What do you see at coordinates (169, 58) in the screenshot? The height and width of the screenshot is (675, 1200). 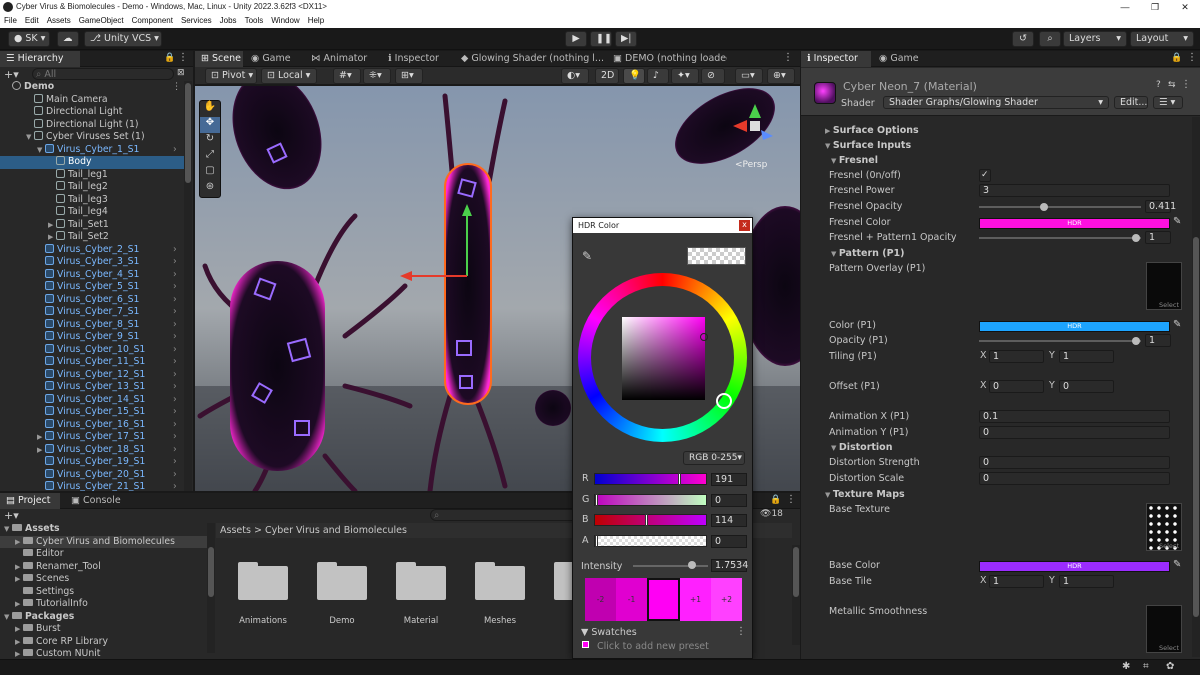 I see `lock-icon: 🔒` at bounding box center [169, 58].